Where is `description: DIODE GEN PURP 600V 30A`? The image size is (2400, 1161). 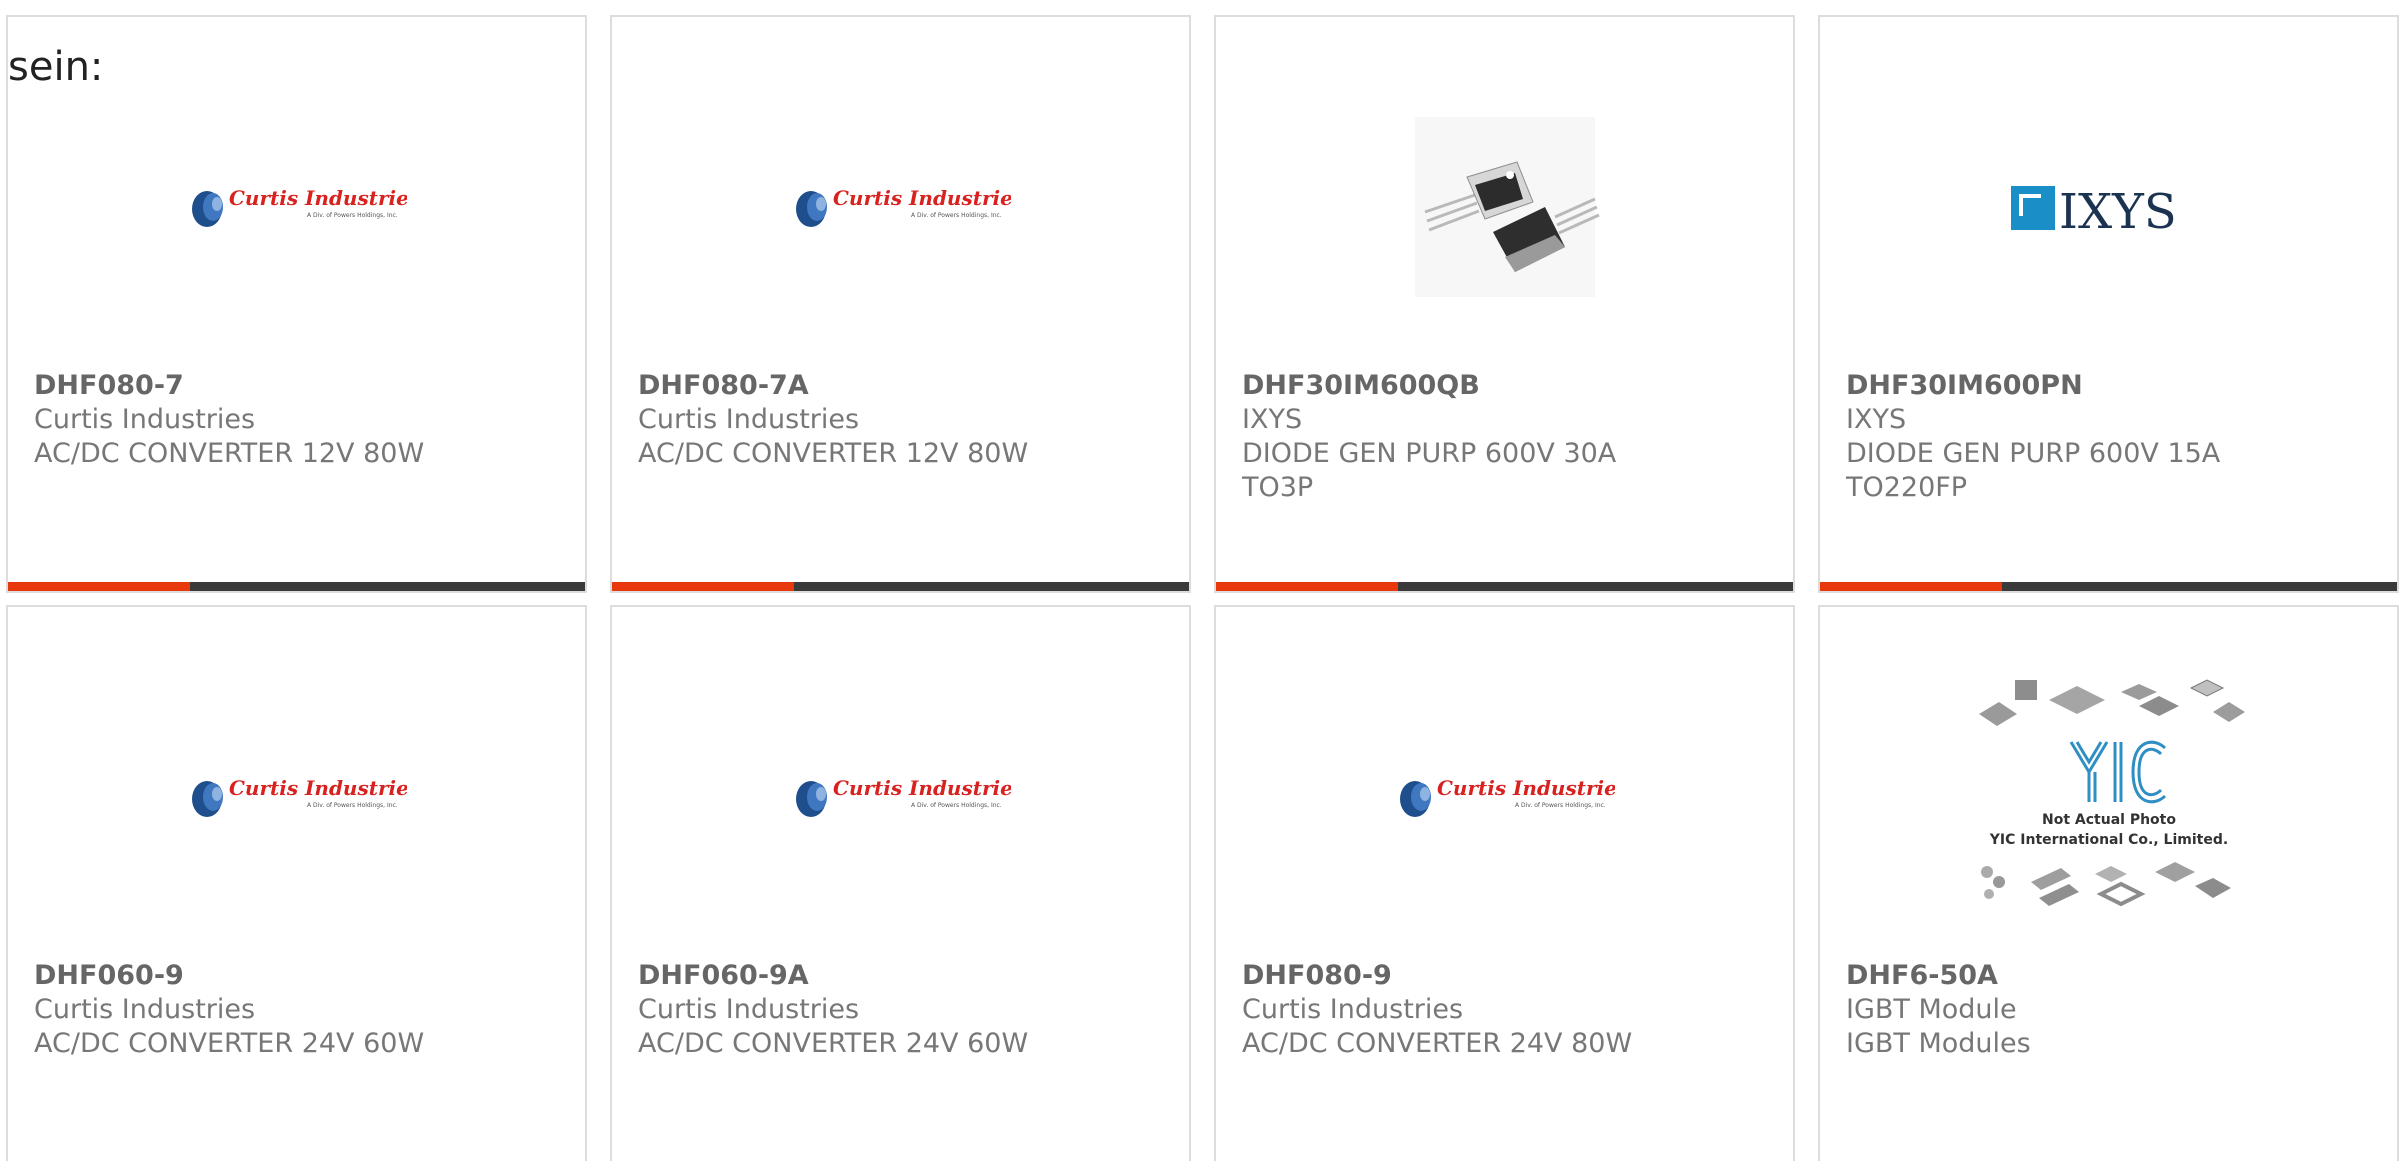
description: DIODE GEN PURP 600V 30A is located at coordinates (1429, 453).